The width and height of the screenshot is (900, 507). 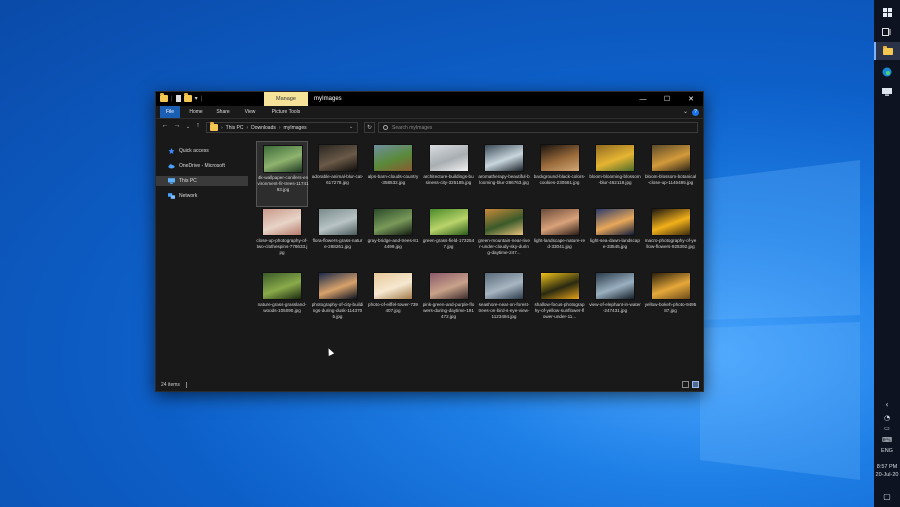 I want to click on file-item: light-sea-dawn-landscape-33545.jpg, so click(x=615, y=238).